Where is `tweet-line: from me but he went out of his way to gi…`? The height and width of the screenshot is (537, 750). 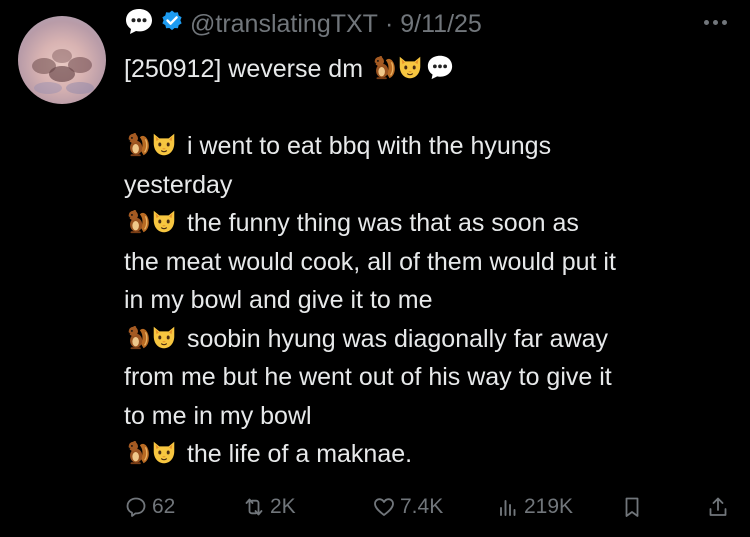 tweet-line: from me but he went out of his way to gi… is located at coordinates (368, 377).